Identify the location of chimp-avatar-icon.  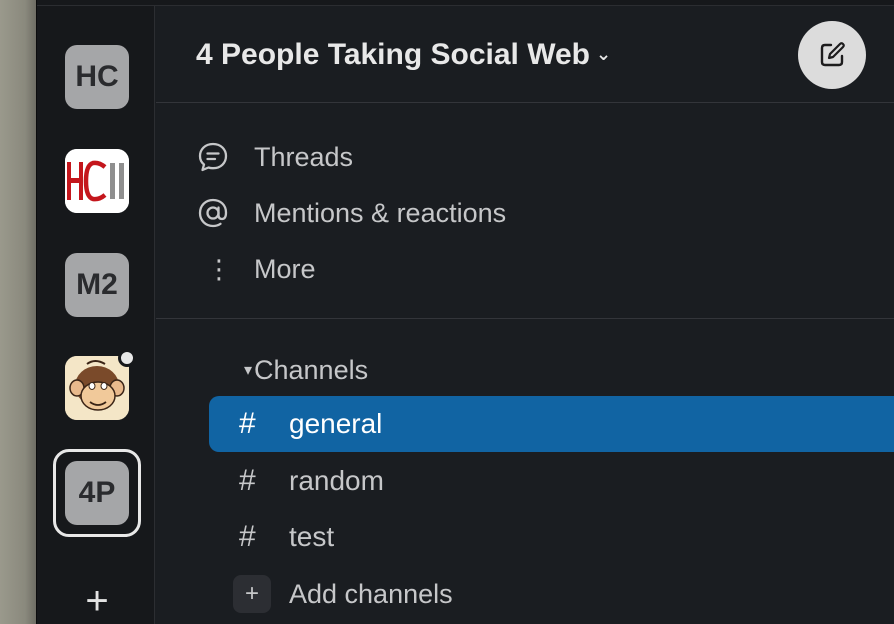
(97, 388).